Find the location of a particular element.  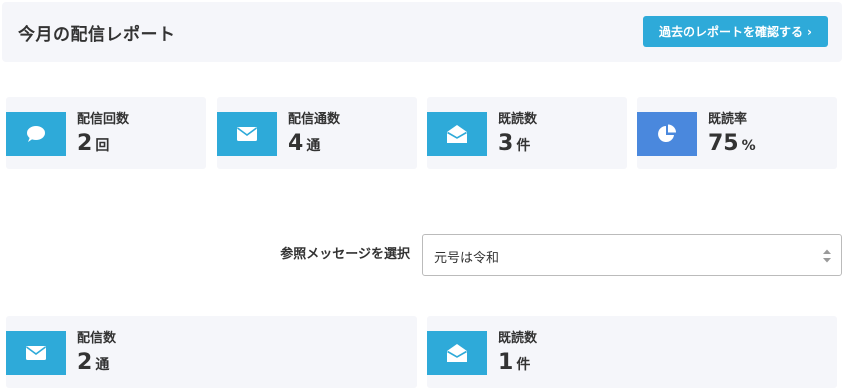

stat-value: 4 is located at coordinates (296, 143).